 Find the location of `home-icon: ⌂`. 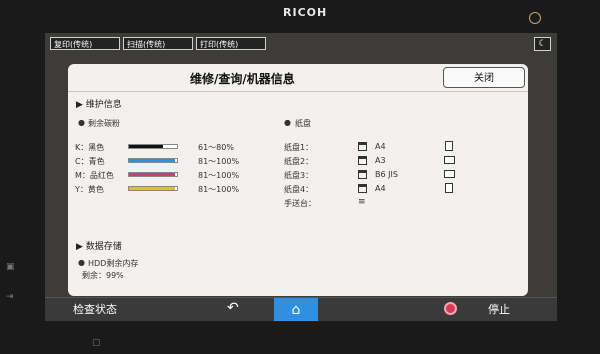

home-icon: ⌂ is located at coordinates (296, 309).